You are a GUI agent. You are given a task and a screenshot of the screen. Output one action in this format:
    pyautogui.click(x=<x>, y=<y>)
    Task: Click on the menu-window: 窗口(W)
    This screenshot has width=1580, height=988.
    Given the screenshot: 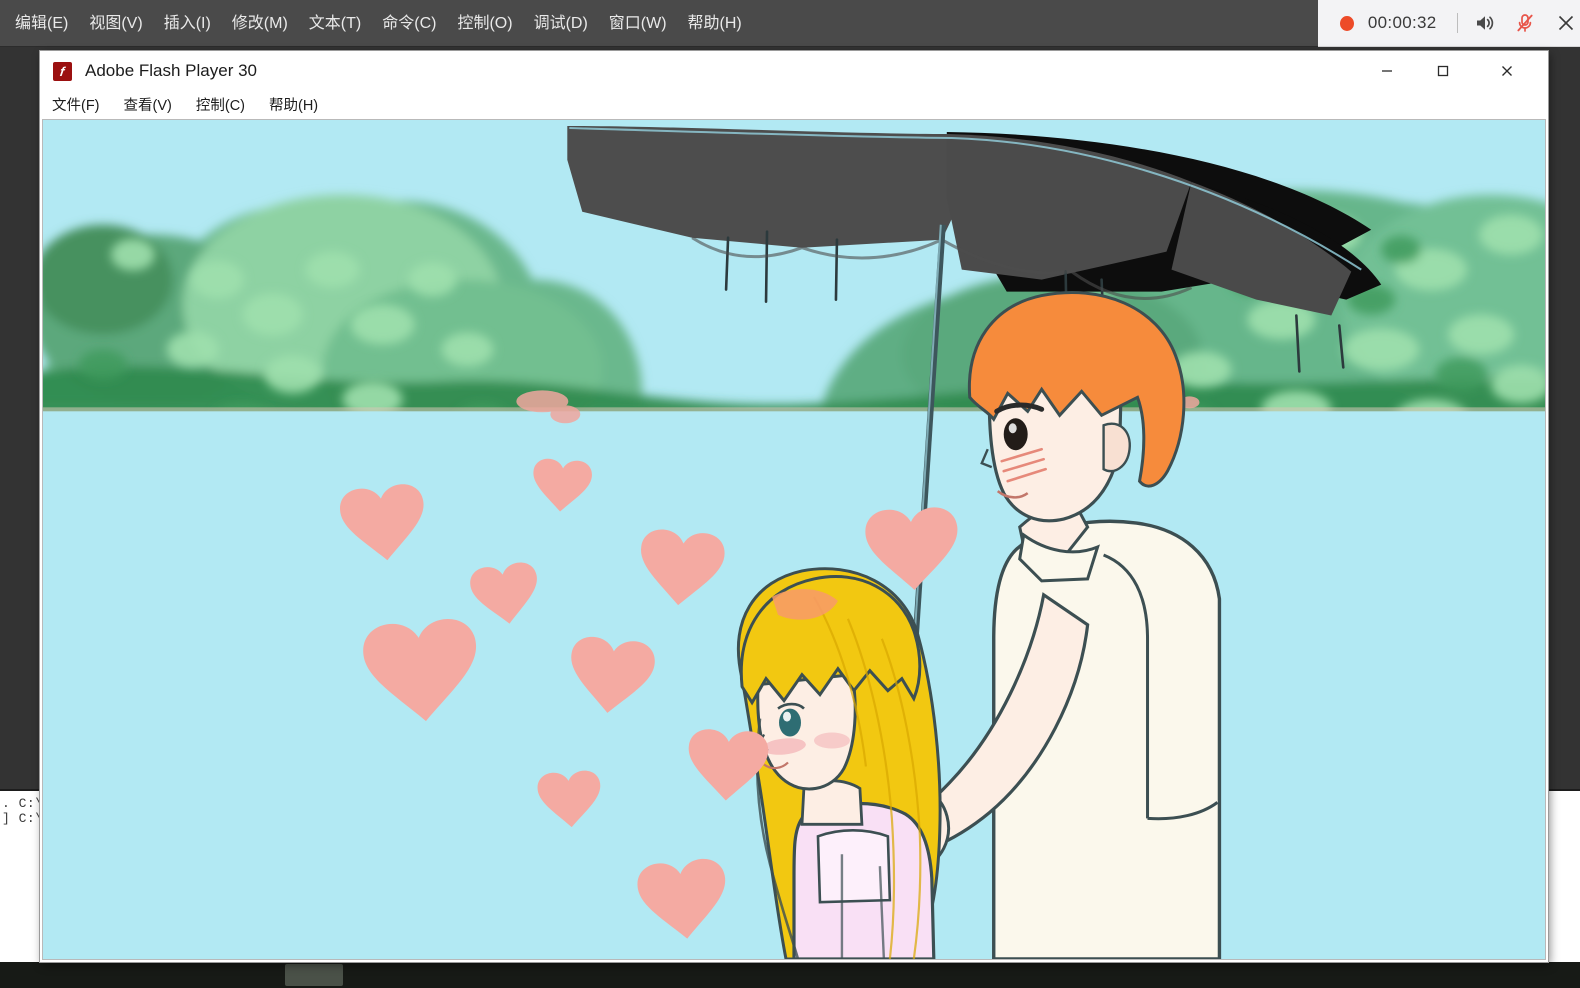 What is the action you would take?
    pyautogui.click(x=638, y=23)
    